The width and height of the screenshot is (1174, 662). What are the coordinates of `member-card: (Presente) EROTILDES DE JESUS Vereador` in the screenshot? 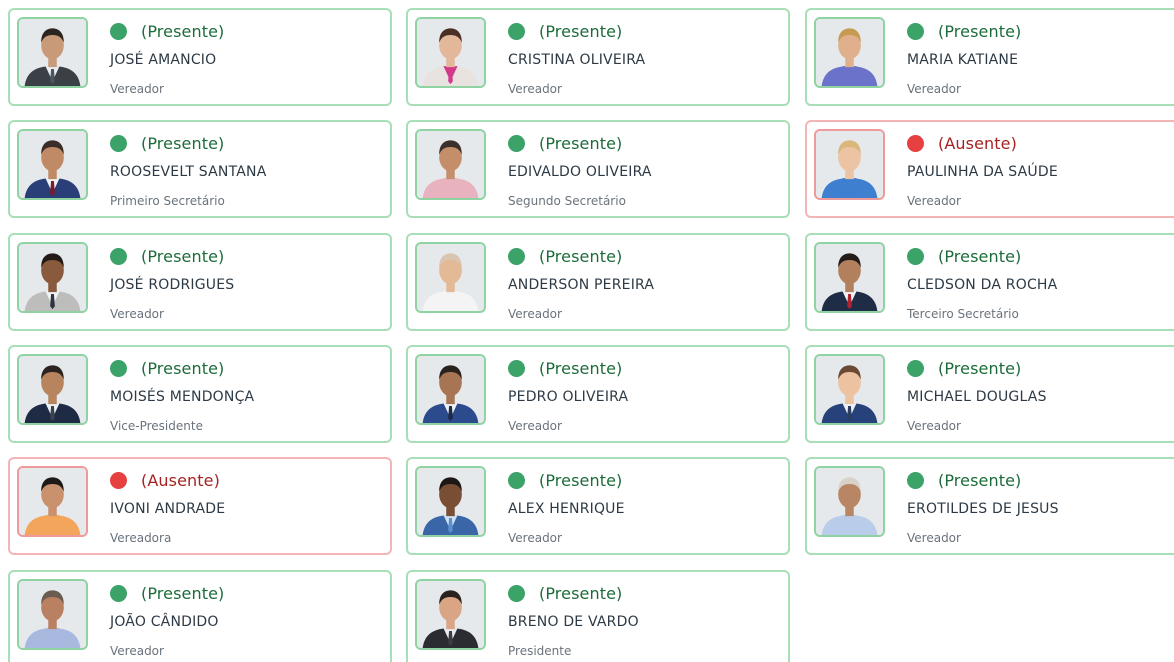 It's located at (989, 506).